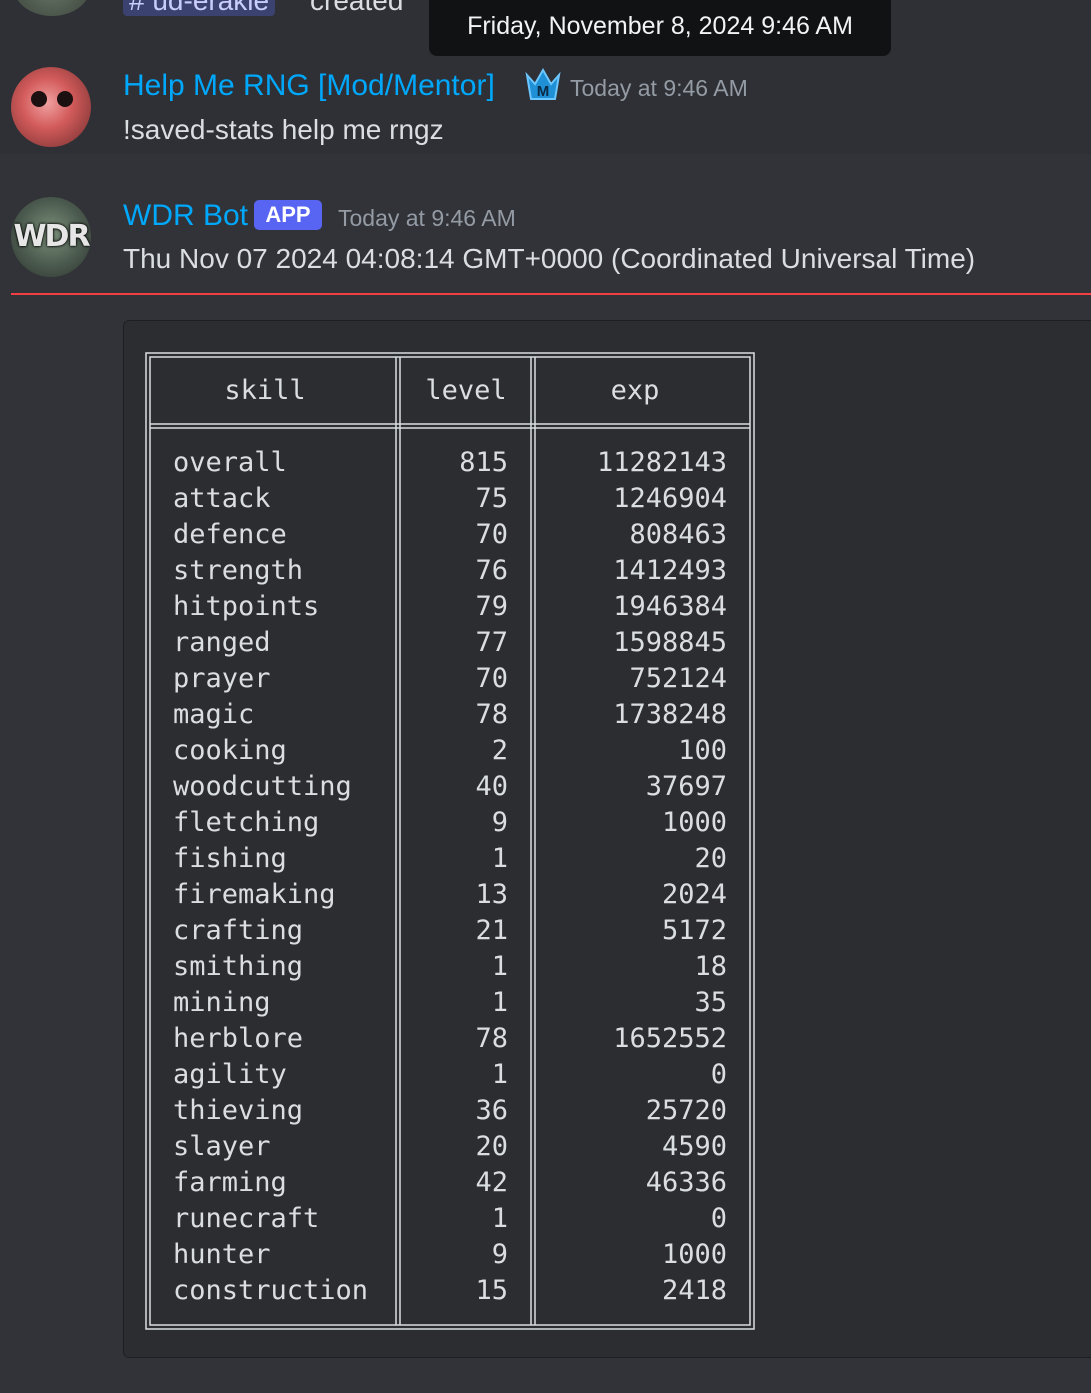 The height and width of the screenshot is (1393, 1091). I want to click on level-cell: 77, so click(491, 642).